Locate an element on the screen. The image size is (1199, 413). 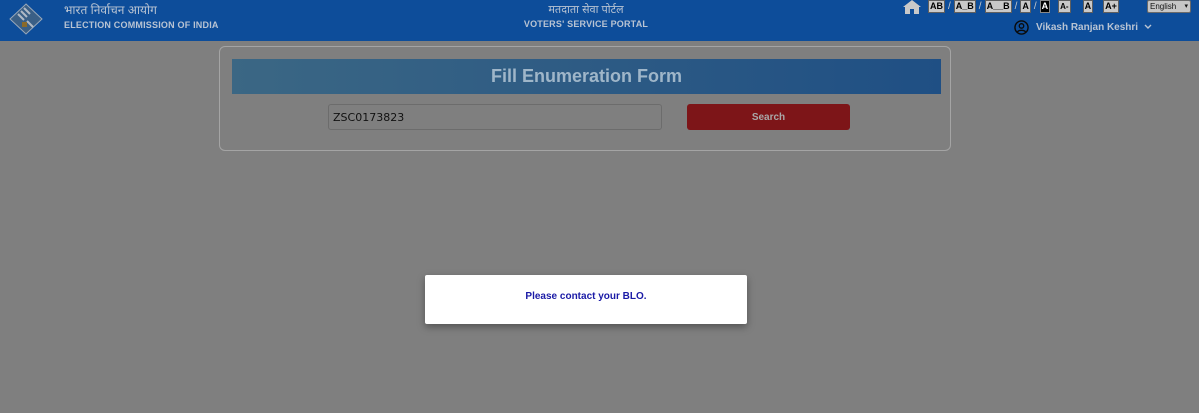
form-title: Fill Enumeration Form is located at coordinates (586, 76).